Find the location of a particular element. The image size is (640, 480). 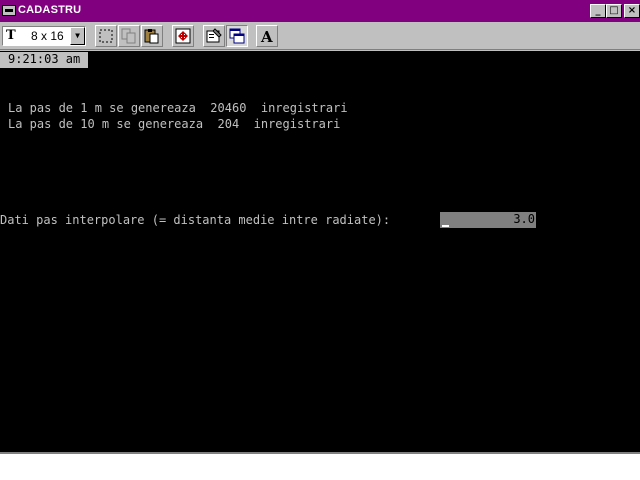

mark-button is located at coordinates (106, 36).